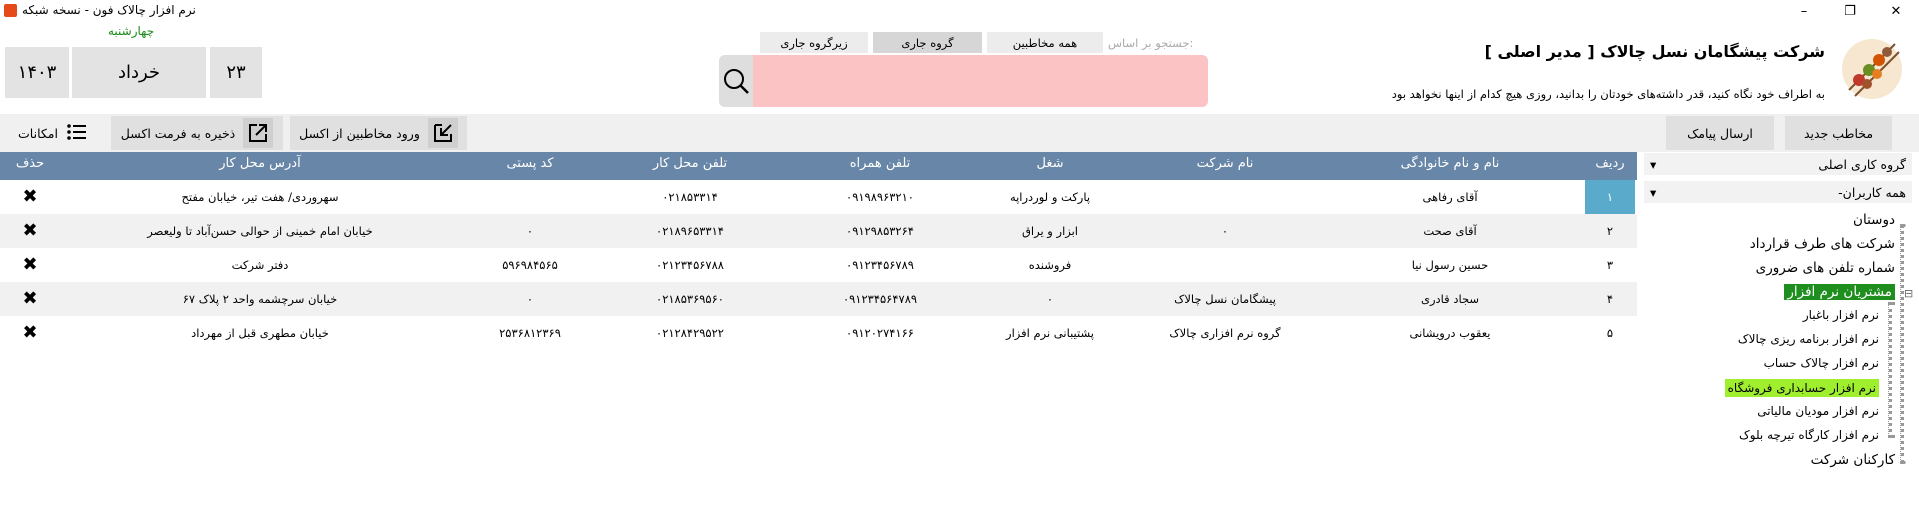 The height and width of the screenshot is (505, 1919). What do you see at coordinates (1850, 11) in the screenshot?
I see `maximize-button: ❐` at bounding box center [1850, 11].